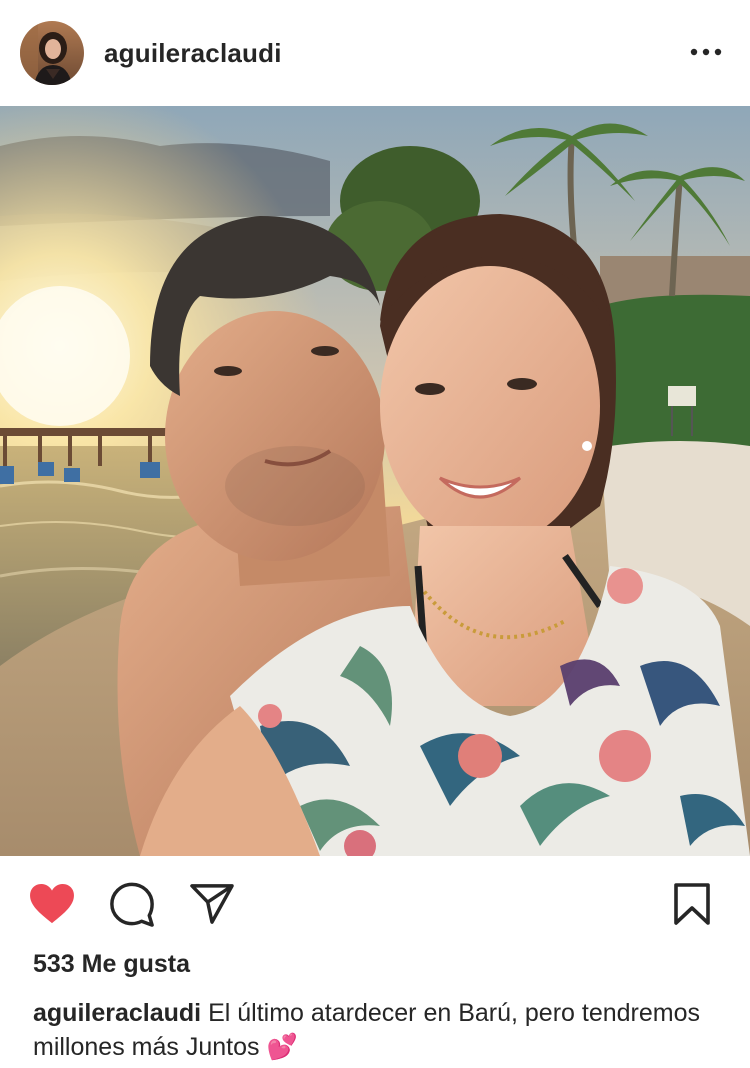 This screenshot has width=750, height=1068. I want to click on comment-button, so click(132, 904).